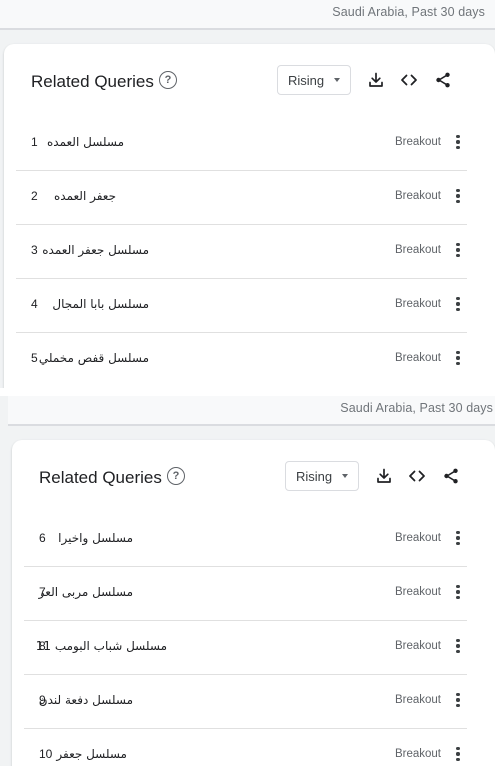 The height and width of the screenshot is (766, 495). I want to click on query-row: 4 مسلسل بابا المجال Breakout, so click(241, 306).